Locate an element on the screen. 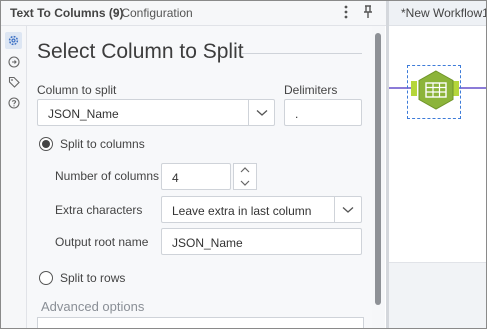 The height and width of the screenshot is (329, 487). column-to-split-value: JSON_Name is located at coordinates (83, 114).